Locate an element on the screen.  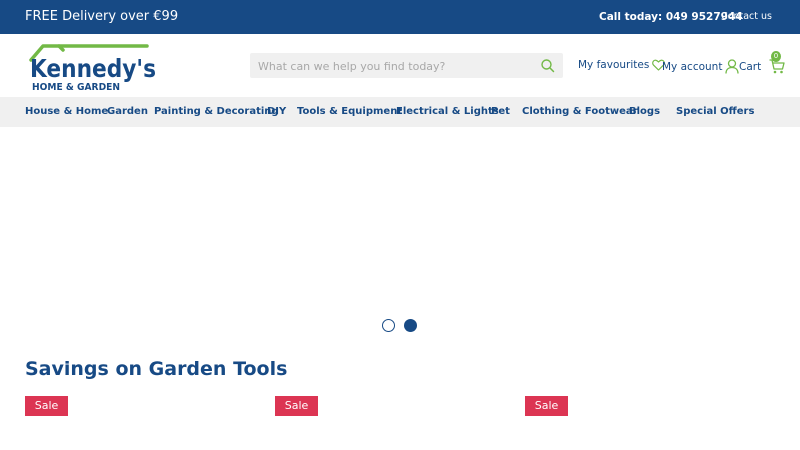
logo-tagline: HOME & GARDEN is located at coordinates (76, 87).